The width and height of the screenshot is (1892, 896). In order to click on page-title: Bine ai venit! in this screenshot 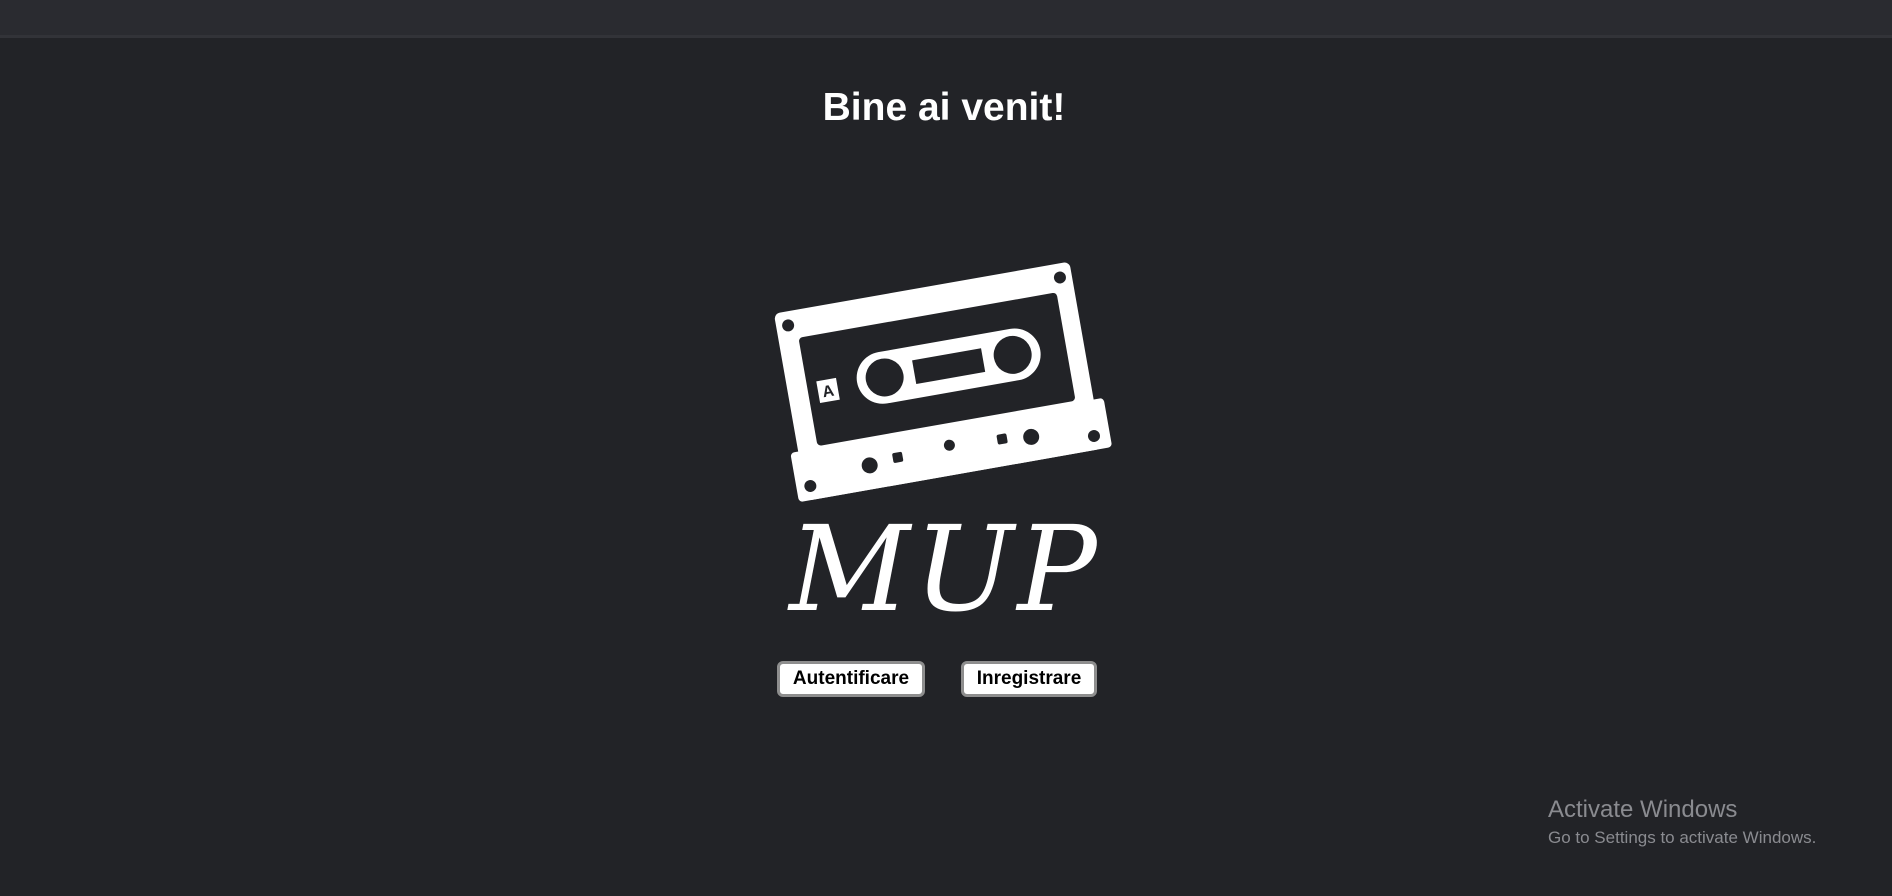, I will do `click(944, 107)`.